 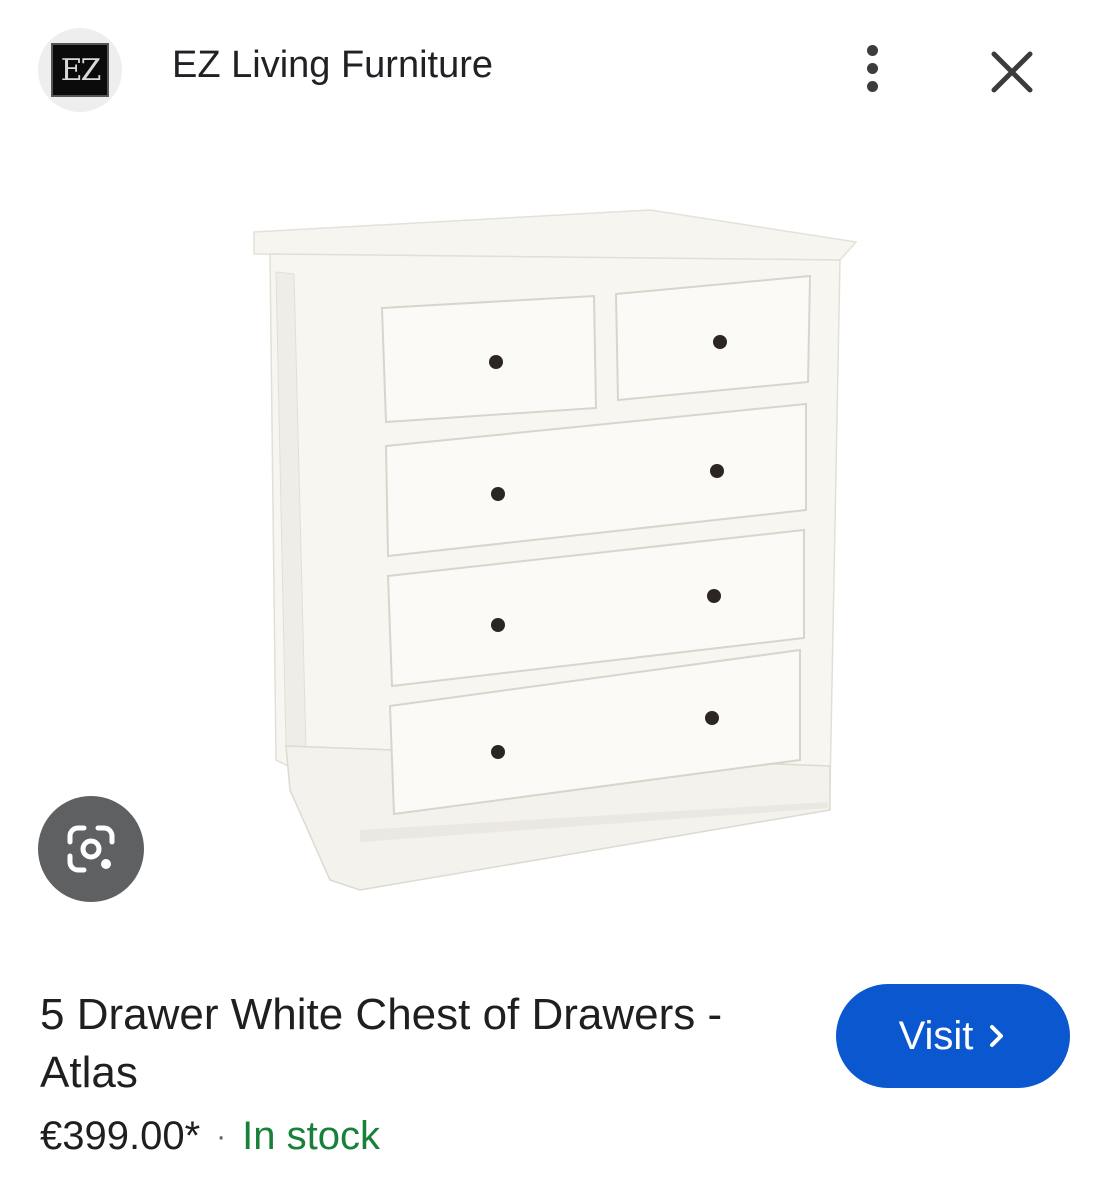 What do you see at coordinates (936, 1035) in the screenshot?
I see `visit-label: Visit` at bounding box center [936, 1035].